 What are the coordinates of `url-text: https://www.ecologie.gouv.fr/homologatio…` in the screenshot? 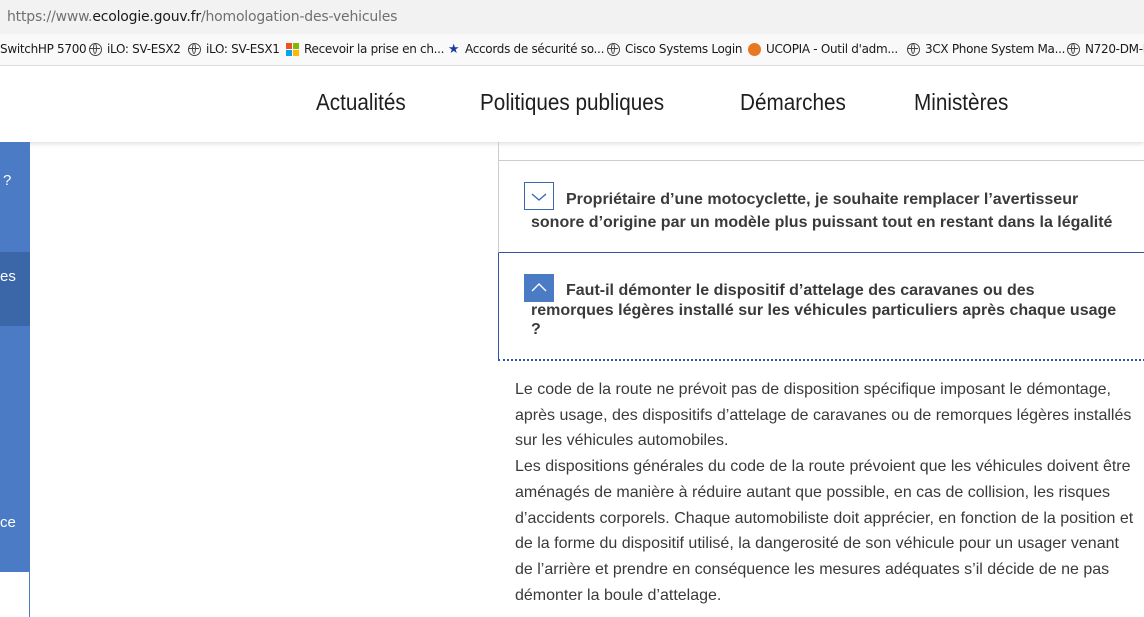 It's located at (202, 17).